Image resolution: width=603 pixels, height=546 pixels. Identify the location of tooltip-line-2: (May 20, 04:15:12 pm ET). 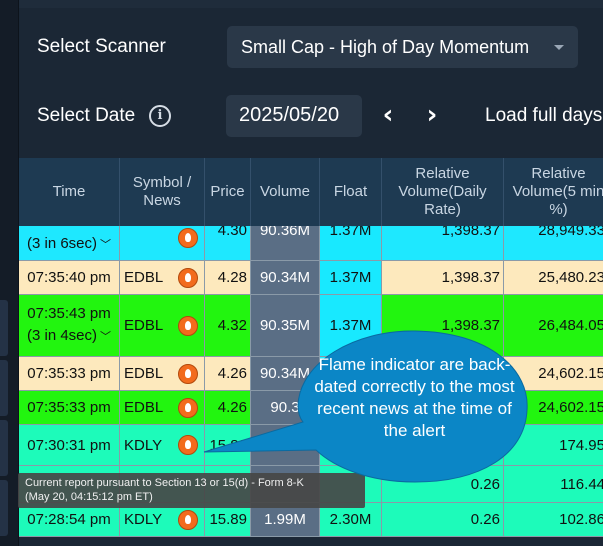
(89, 497).